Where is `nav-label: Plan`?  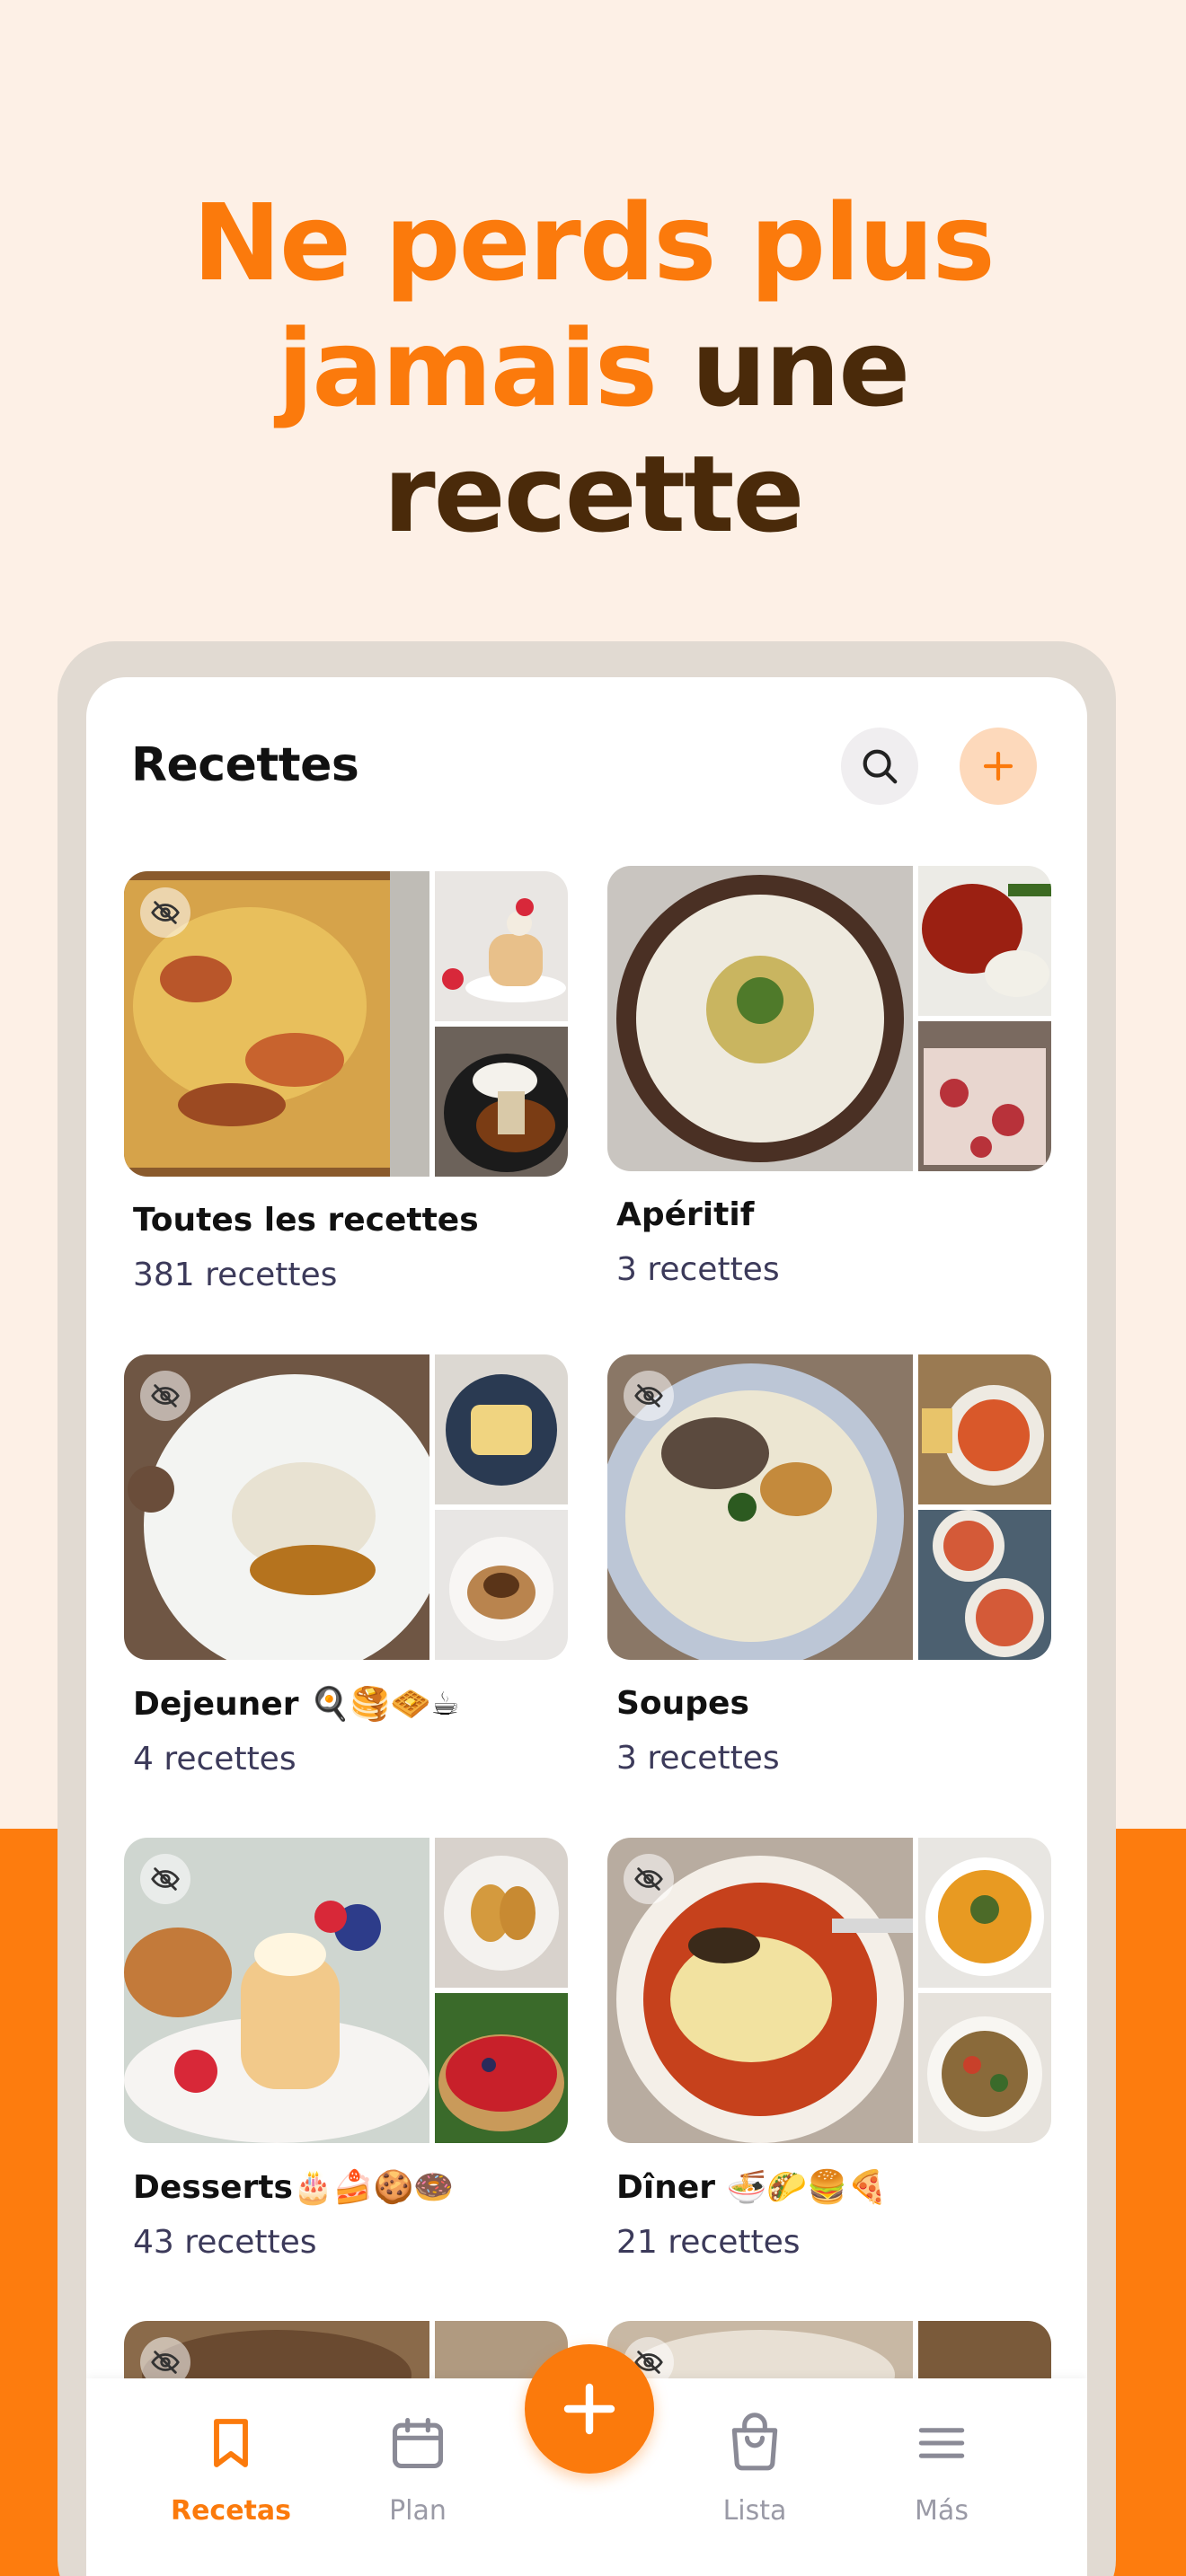
nav-label: Plan is located at coordinates (418, 2511).